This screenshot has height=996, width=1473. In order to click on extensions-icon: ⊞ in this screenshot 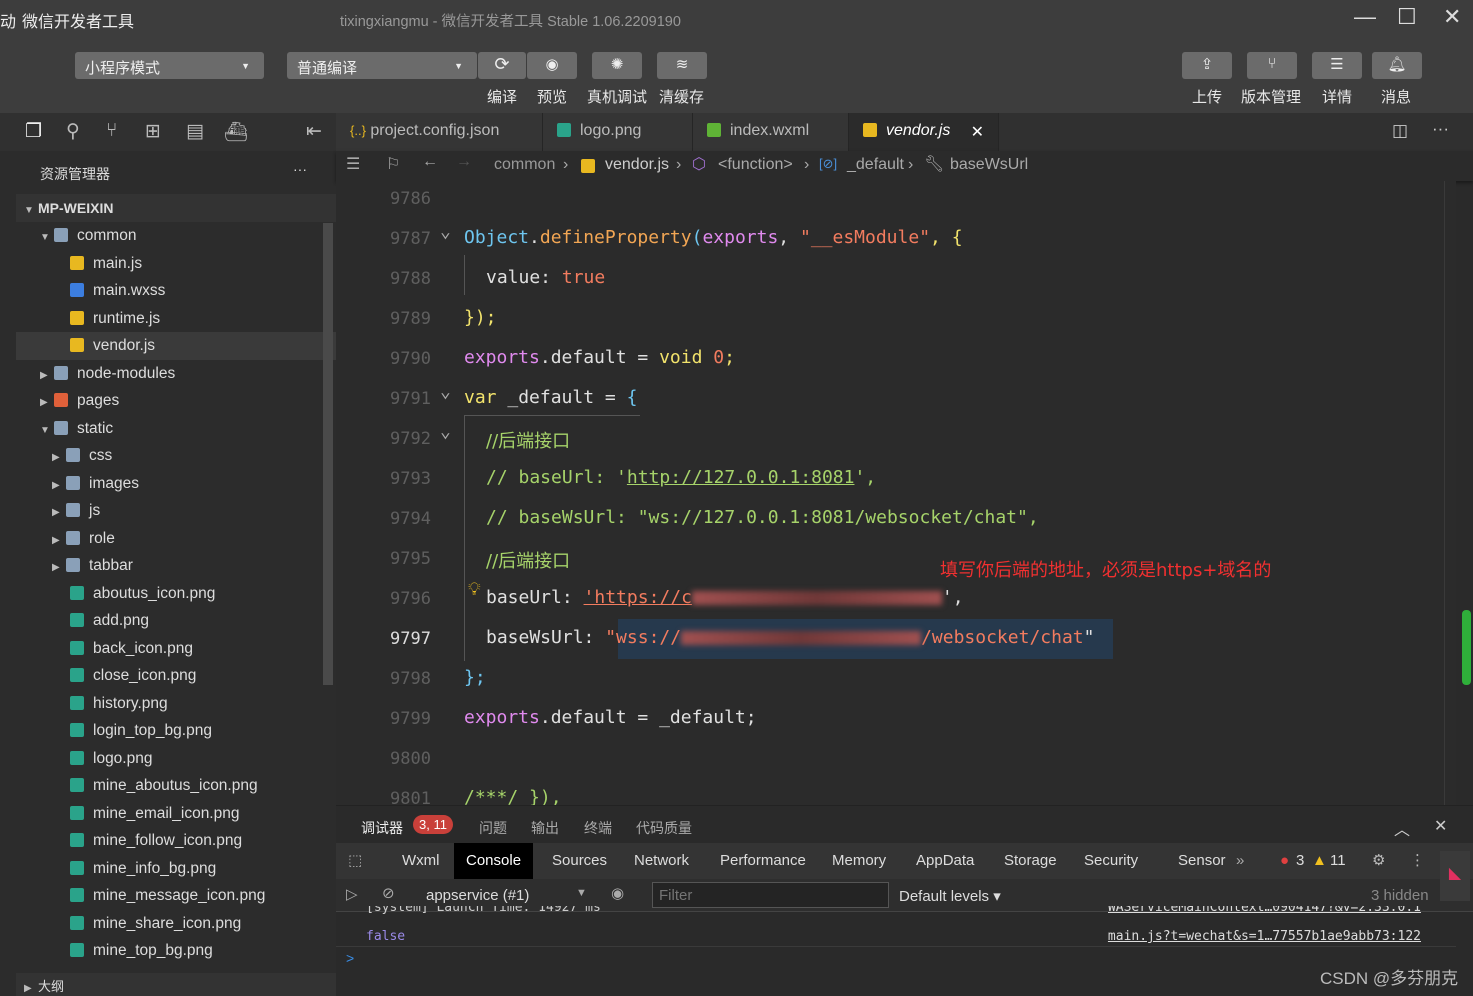, I will do `click(153, 131)`.